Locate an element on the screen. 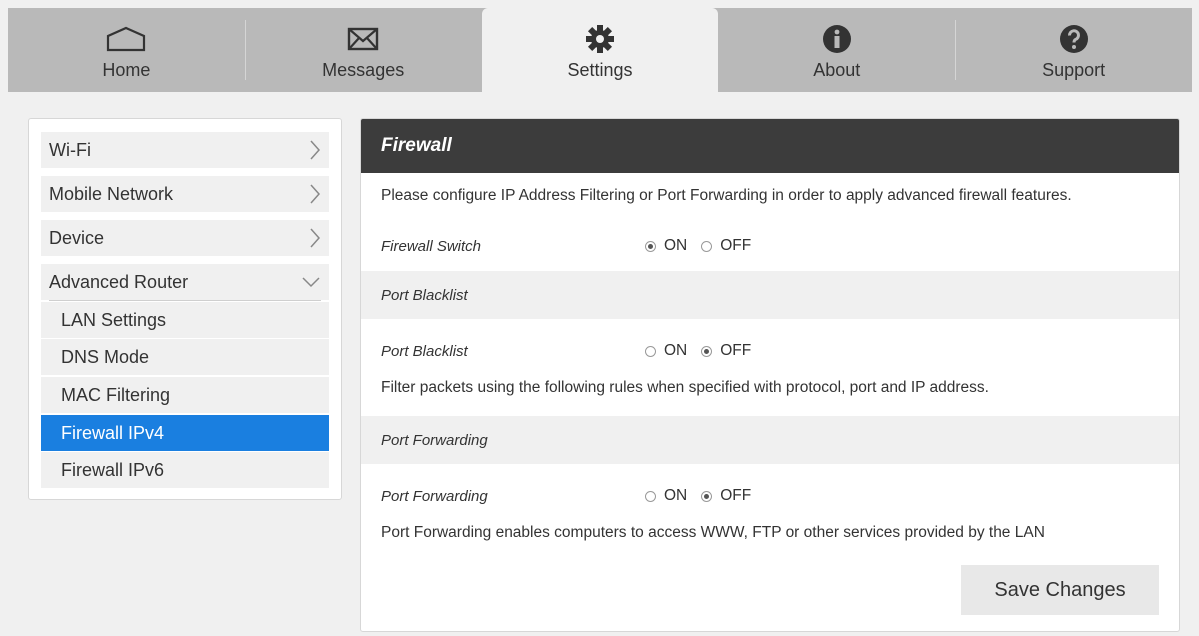 This screenshot has width=1199, height=636. firewall-switch-radios: ON OFF is located at coordinates (705, 246).